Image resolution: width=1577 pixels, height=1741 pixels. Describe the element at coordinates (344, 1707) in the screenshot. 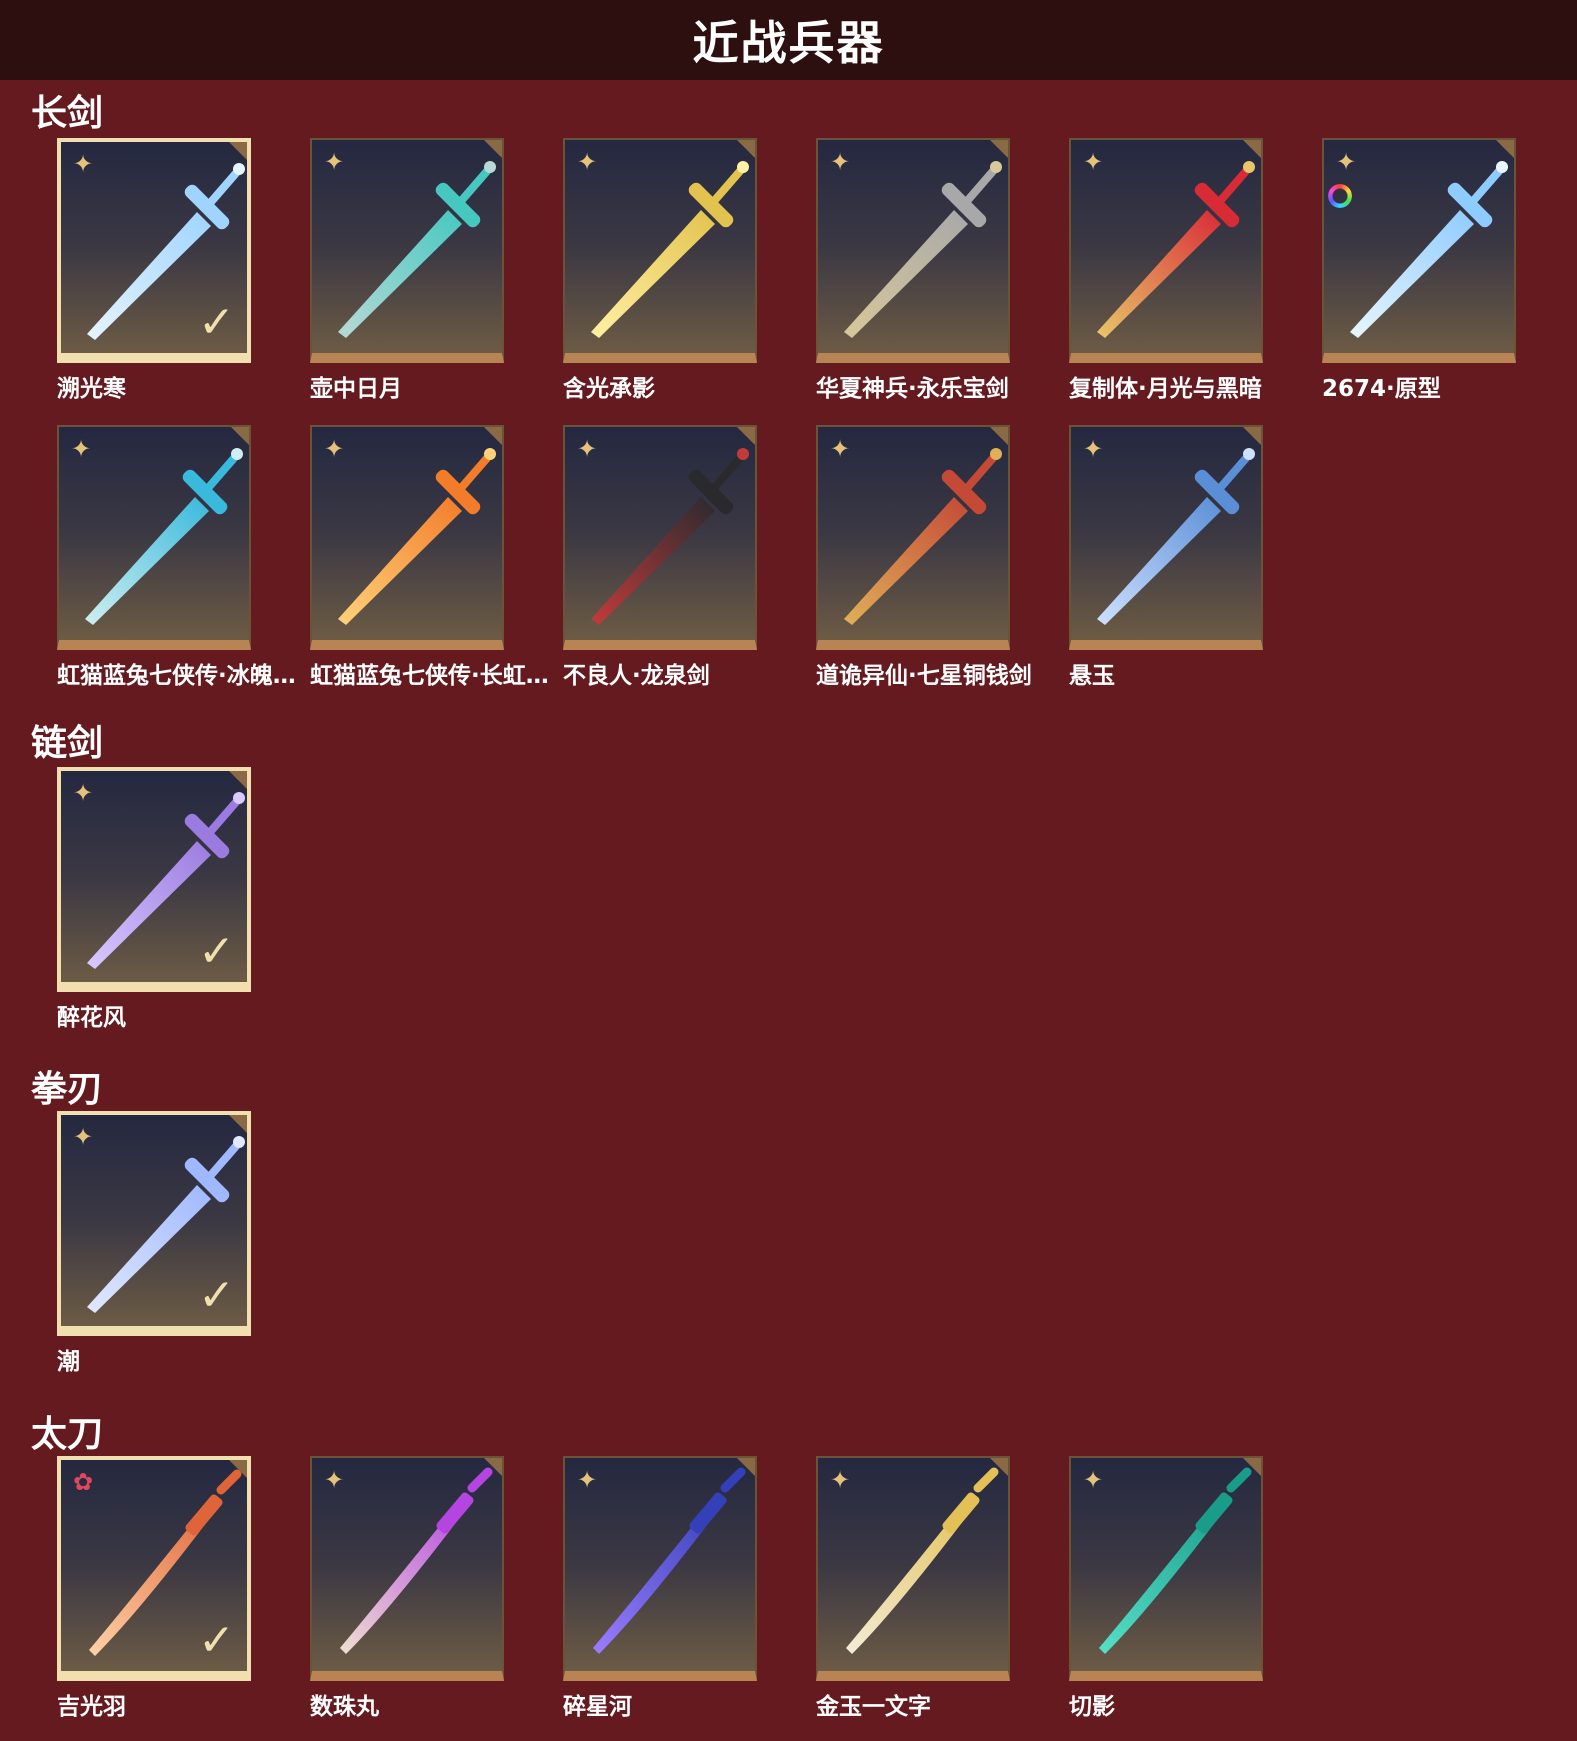

I see `weapon-name: 数珠丸` at that location.